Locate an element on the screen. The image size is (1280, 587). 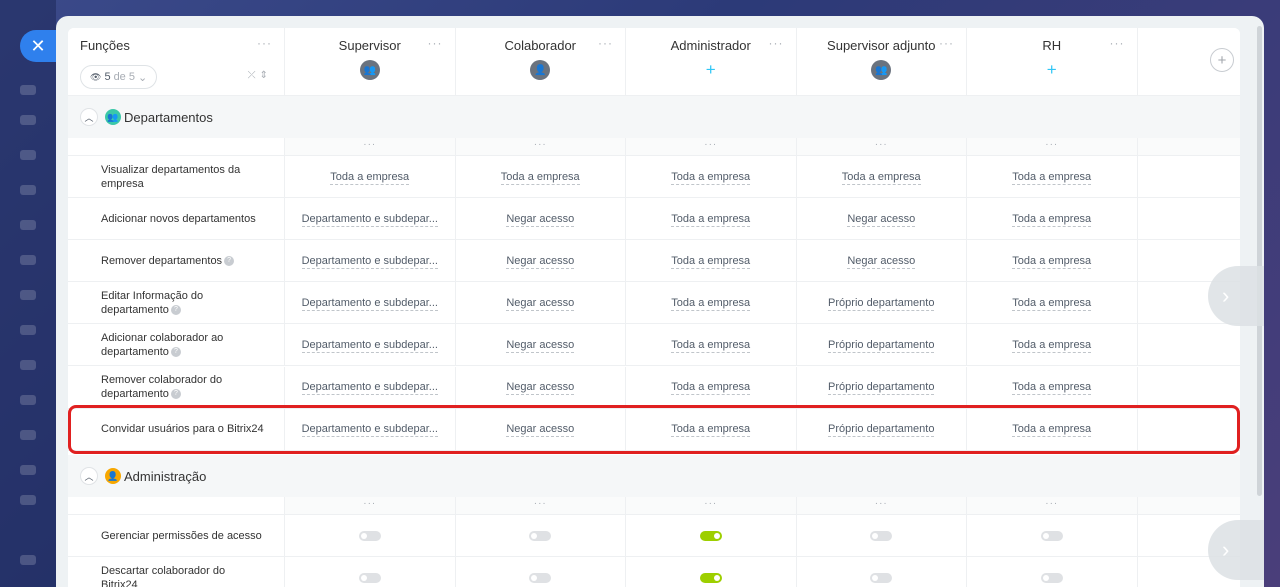
visible-roles-filter: 👁 5 de 5 ⌄ is located at coordinates (119, 77).